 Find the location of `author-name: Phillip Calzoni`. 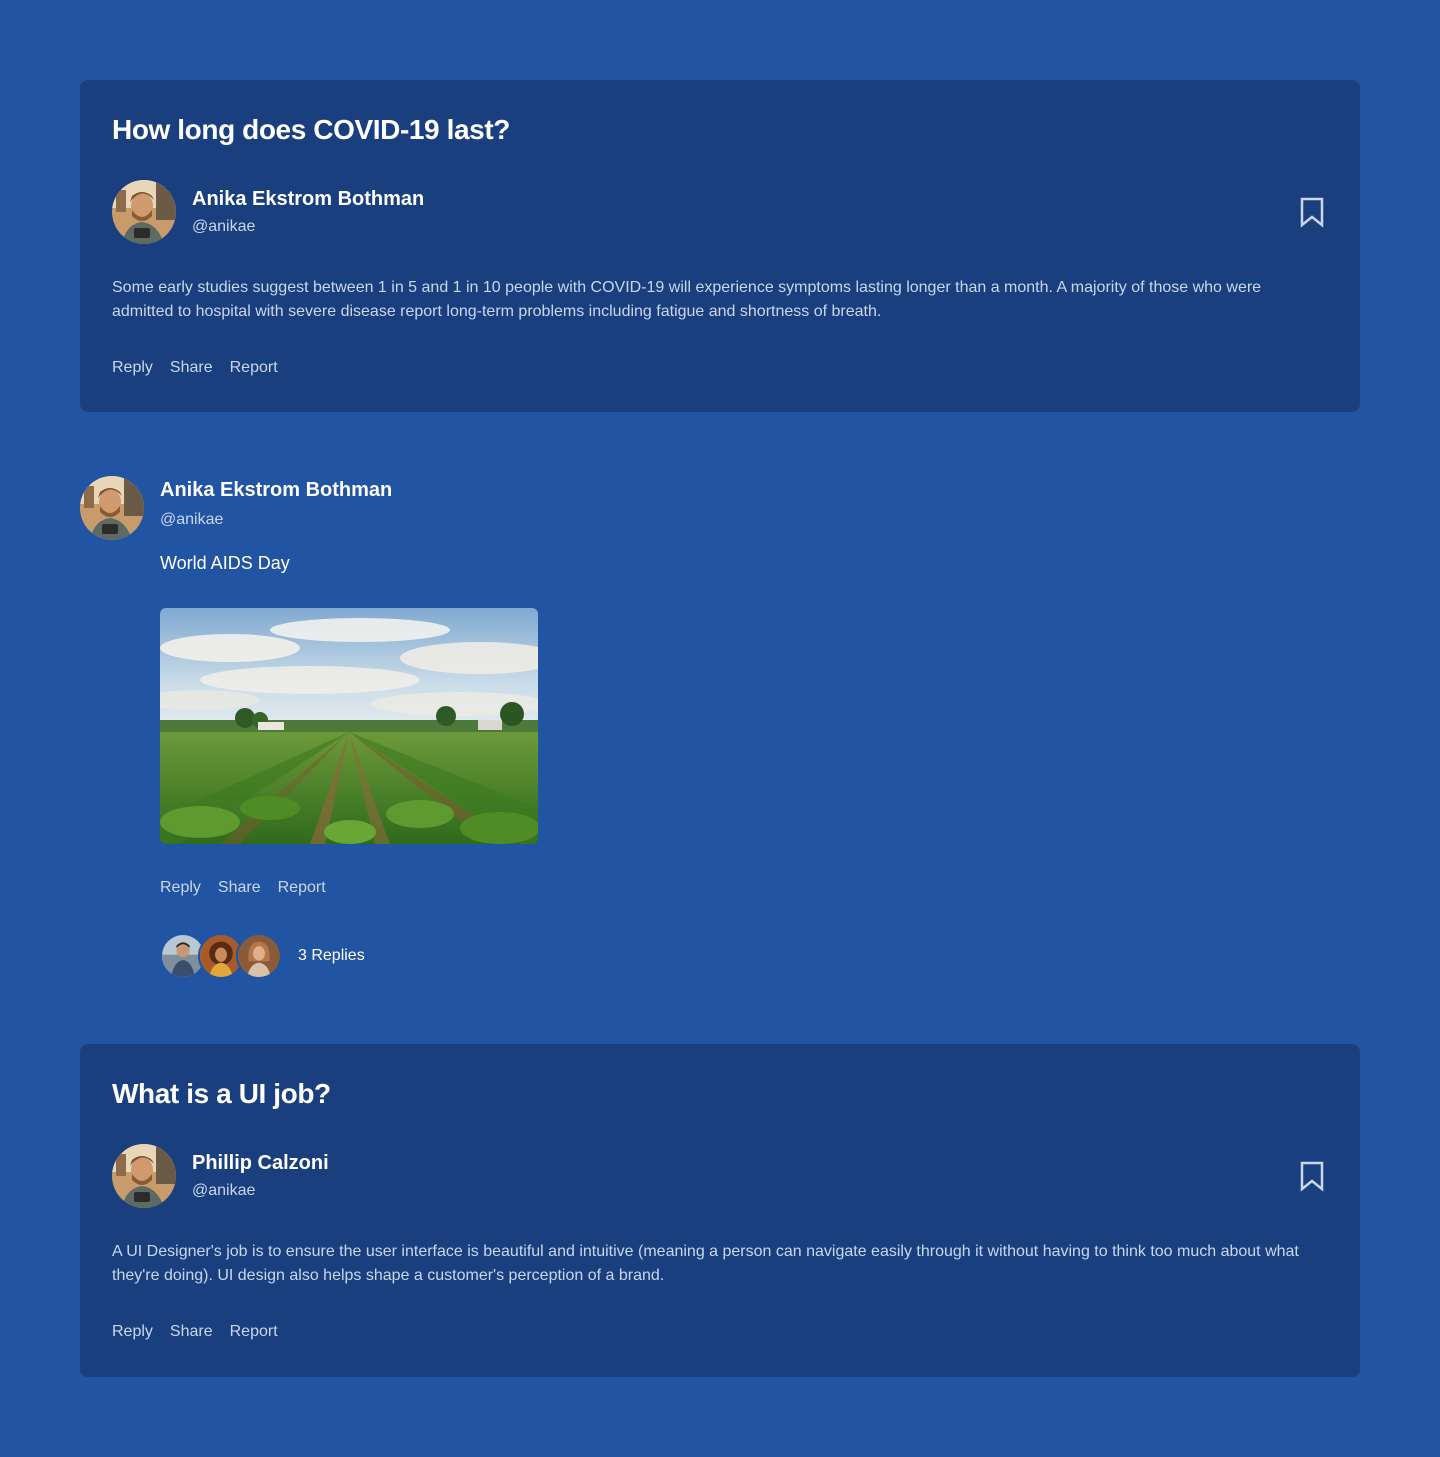

author-name: Phillip Calzoni is located at coordinates (260, 1163).